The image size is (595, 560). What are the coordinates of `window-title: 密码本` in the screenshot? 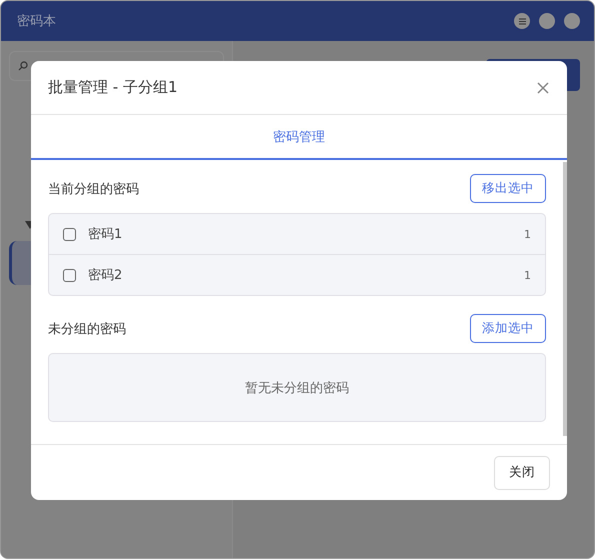 It's located at (37, 21).